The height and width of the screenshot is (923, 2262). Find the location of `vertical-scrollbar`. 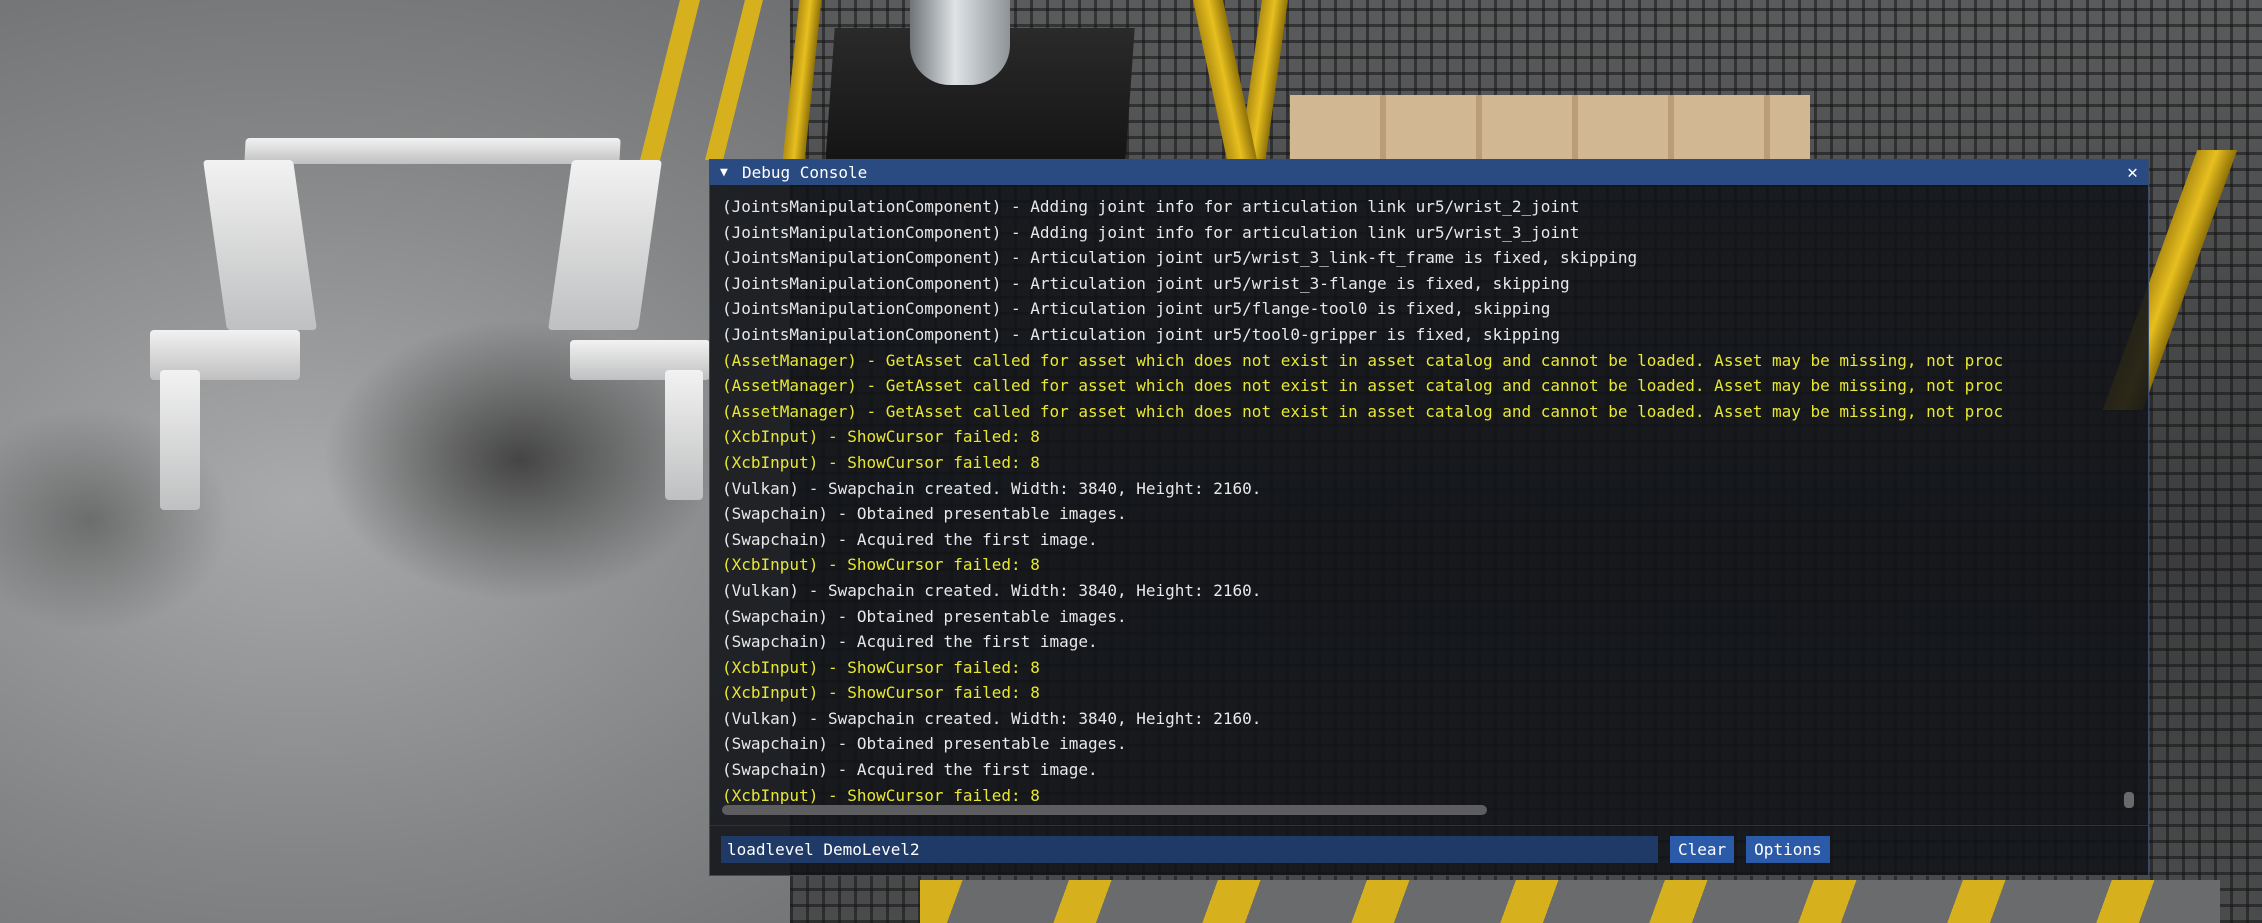

vertical-scrollbar is located at coordinates (2129, 501).